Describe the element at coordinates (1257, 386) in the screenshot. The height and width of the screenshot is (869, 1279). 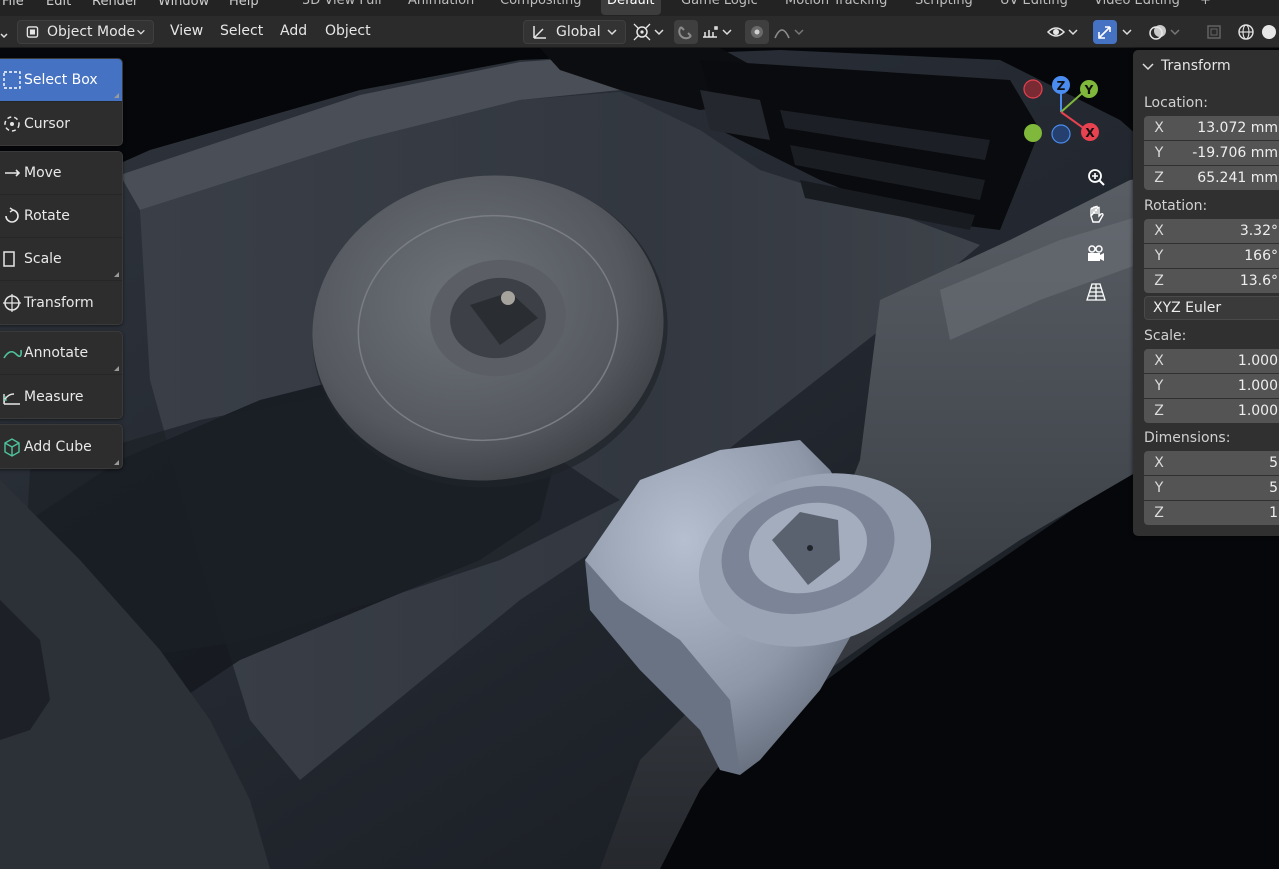
I see `scale-y-value: 1.000` at that location.